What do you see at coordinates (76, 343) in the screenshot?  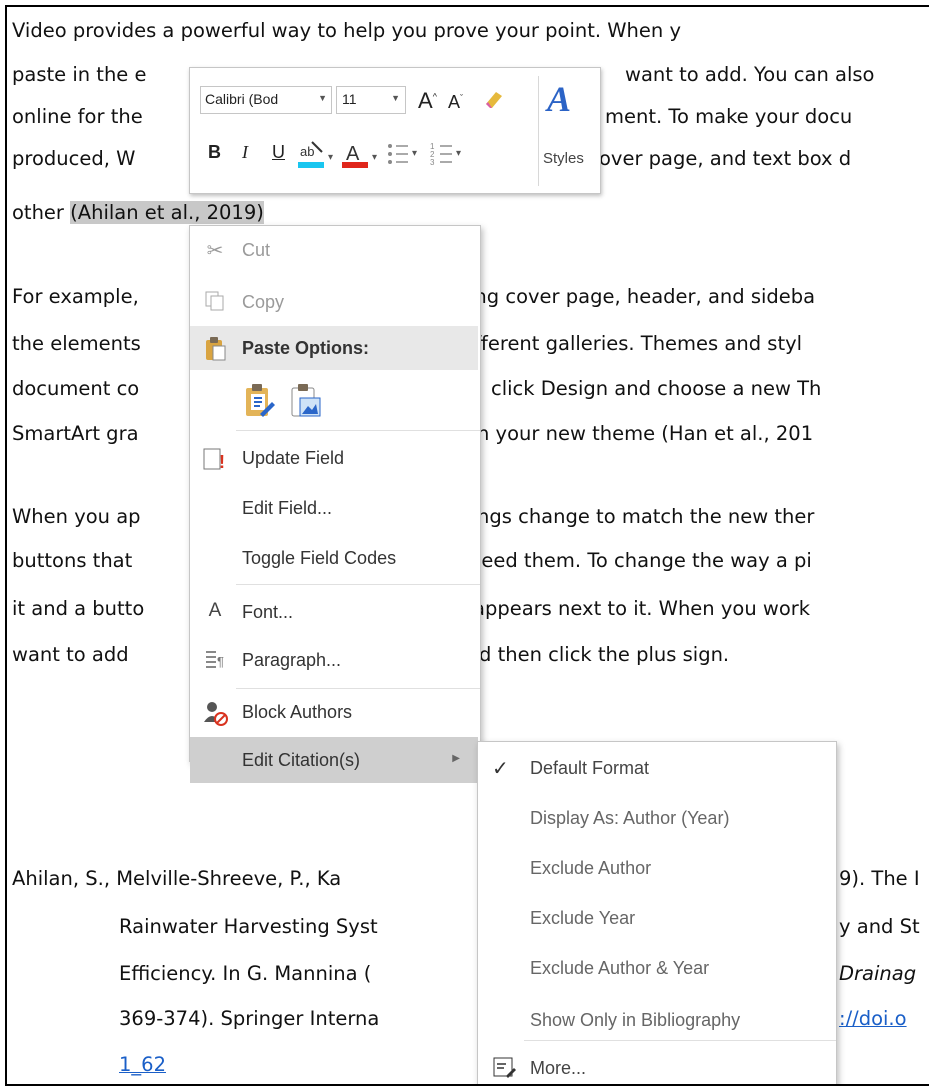 I see `doc-p2-line-2a: the elements` at bounding box center [76, 343].